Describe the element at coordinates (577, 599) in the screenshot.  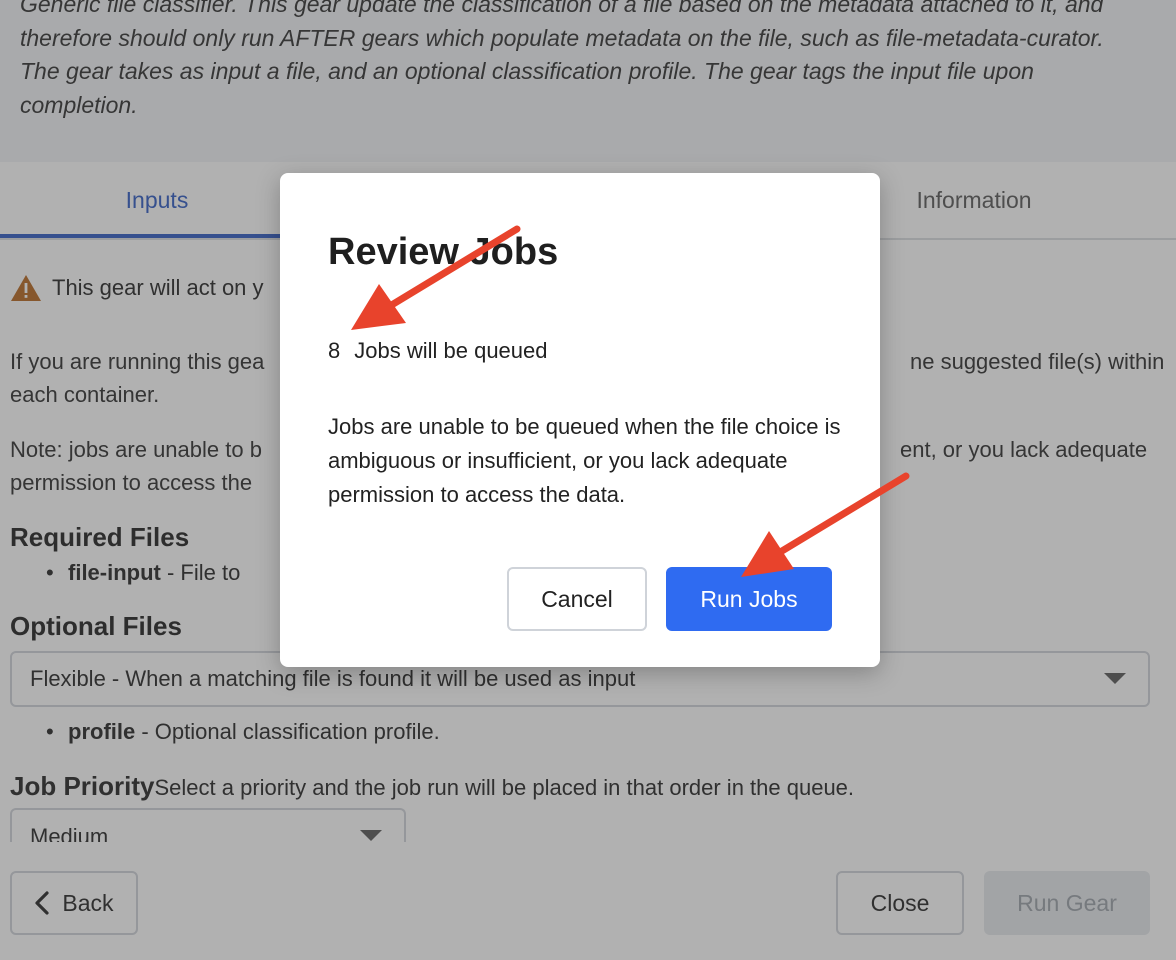
I see `cancel-button: Cancel` at that location.